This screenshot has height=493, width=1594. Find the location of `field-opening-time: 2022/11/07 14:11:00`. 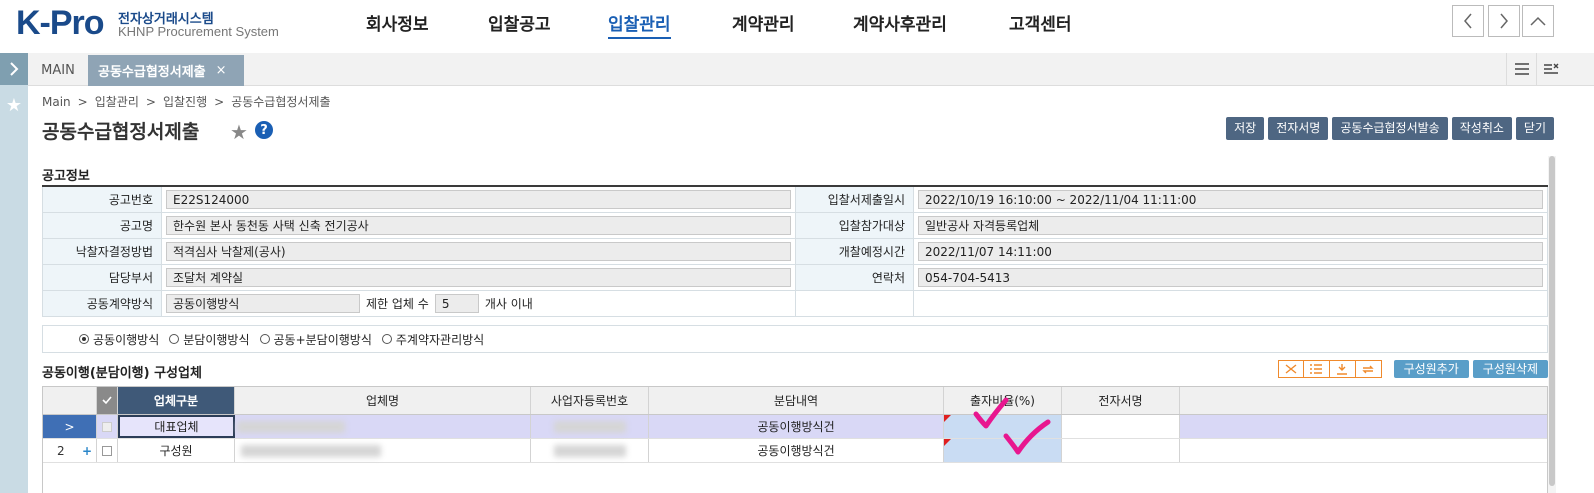

field-opening-time: 2022/11/07 14:11:00 is located at coordinates (1230, 251).